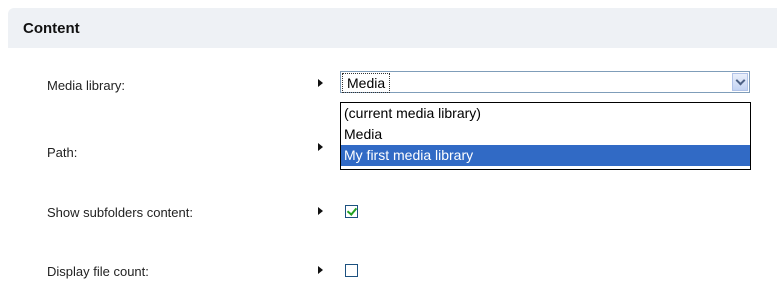 This screenshot has width=777, height=287. What do you see at coordinates (545, 113) in the screenshot?
I see `dropdown-option-current: (current media library)` at bounding box center [545, 113].